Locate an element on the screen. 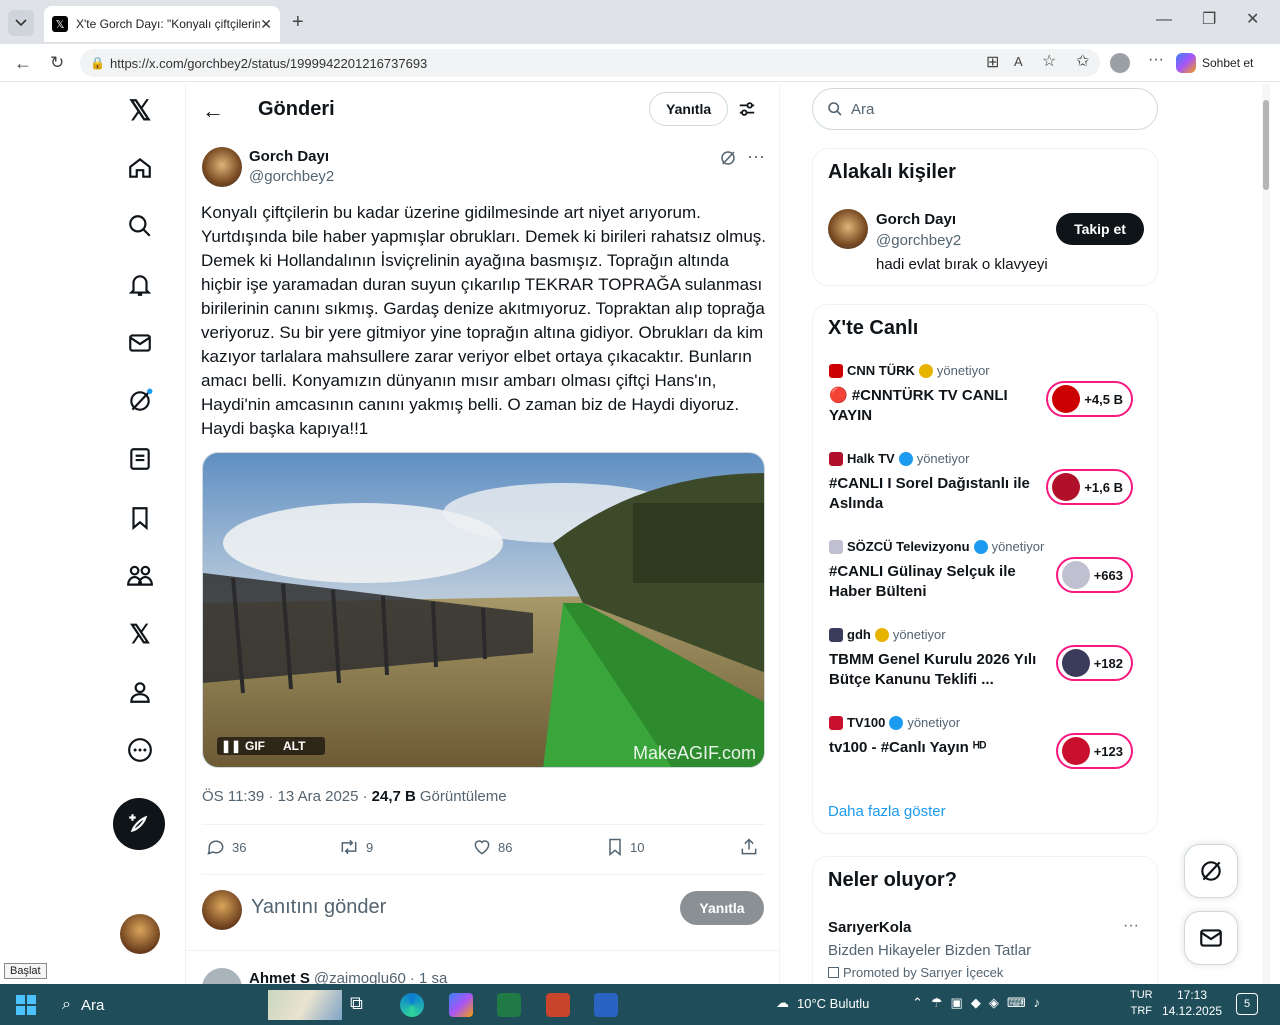 The width and height of the screenshot is (1280, 1025). share-action is located at coordinates (749, 847).